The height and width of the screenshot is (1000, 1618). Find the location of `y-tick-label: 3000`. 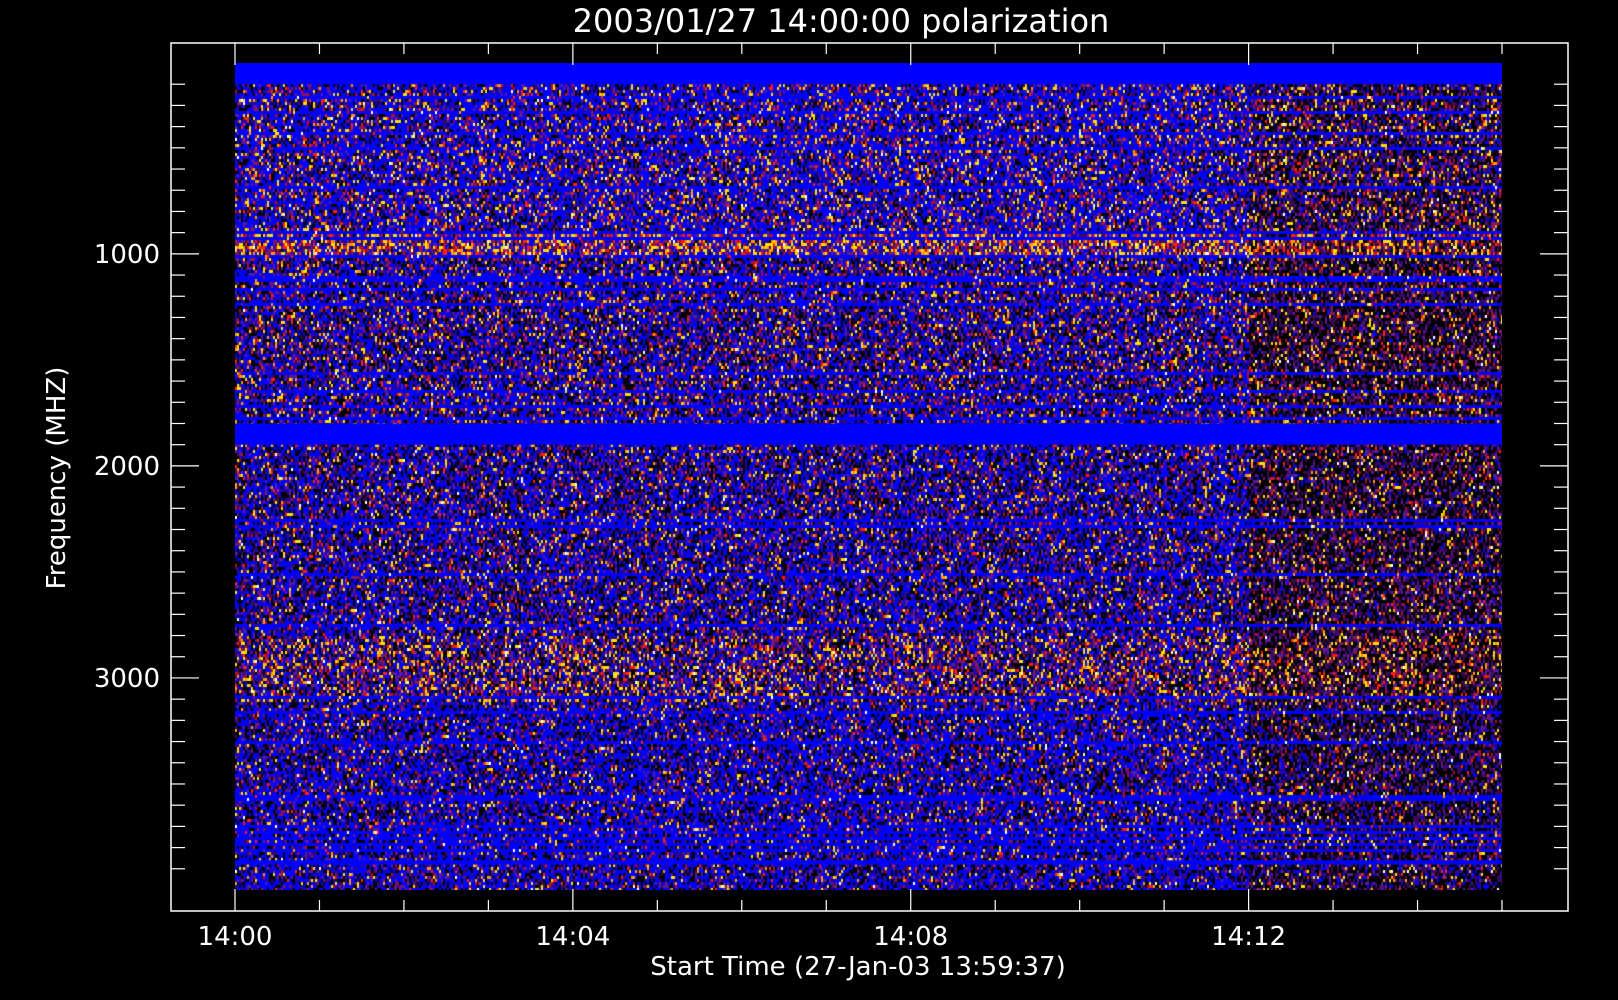

y-tick-label: 3000 is located at coordinates (127, 679).